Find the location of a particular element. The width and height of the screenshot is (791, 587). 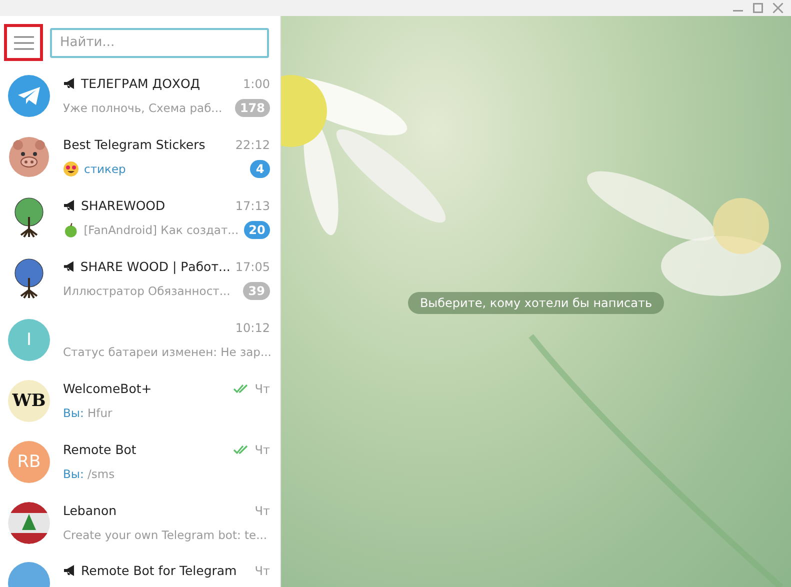

avatar: RB is located at coordinates (29, 461).